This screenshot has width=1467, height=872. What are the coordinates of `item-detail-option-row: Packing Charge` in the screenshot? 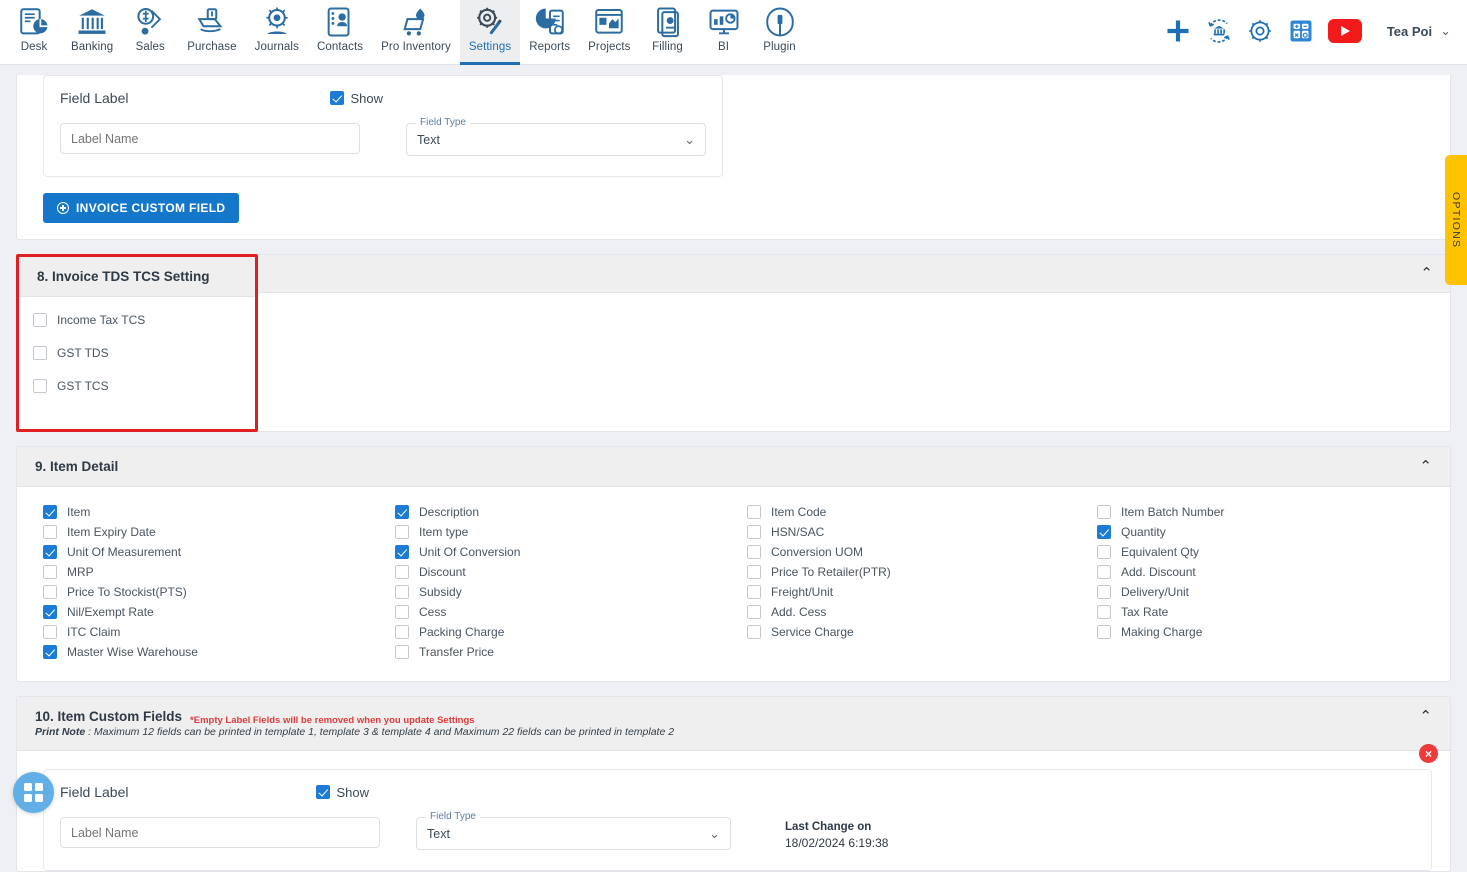 It's located at (571, 632).